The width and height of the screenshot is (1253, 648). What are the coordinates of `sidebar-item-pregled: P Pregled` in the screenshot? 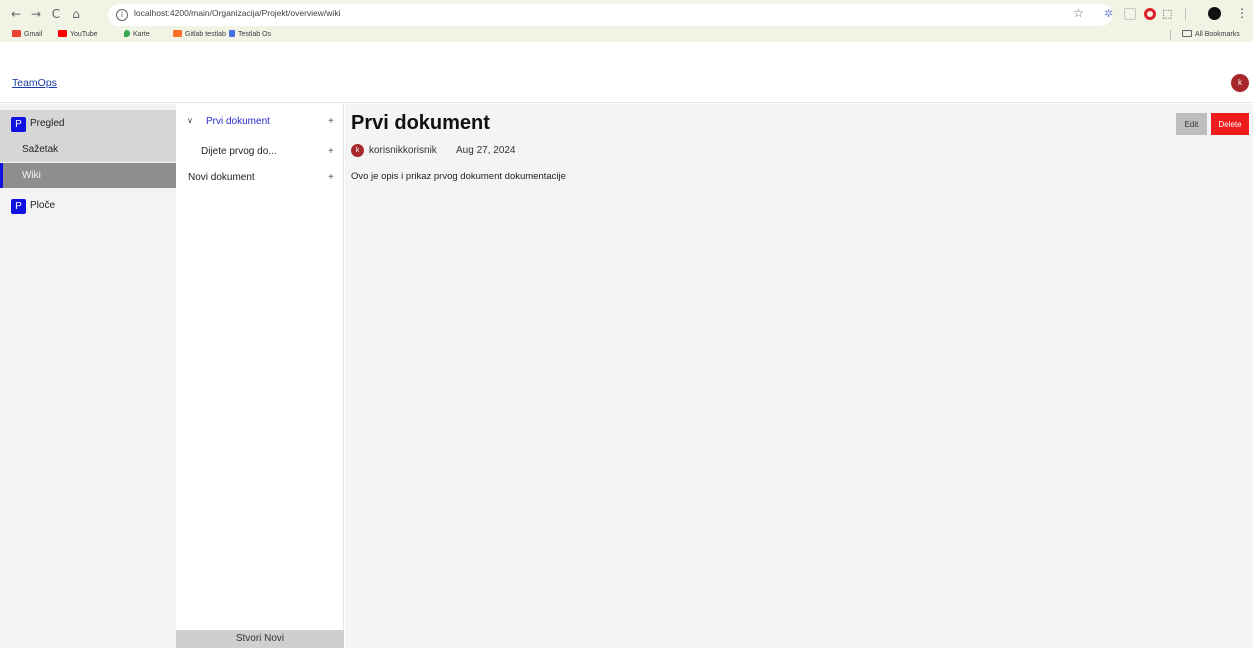 It's located at (88, 124).